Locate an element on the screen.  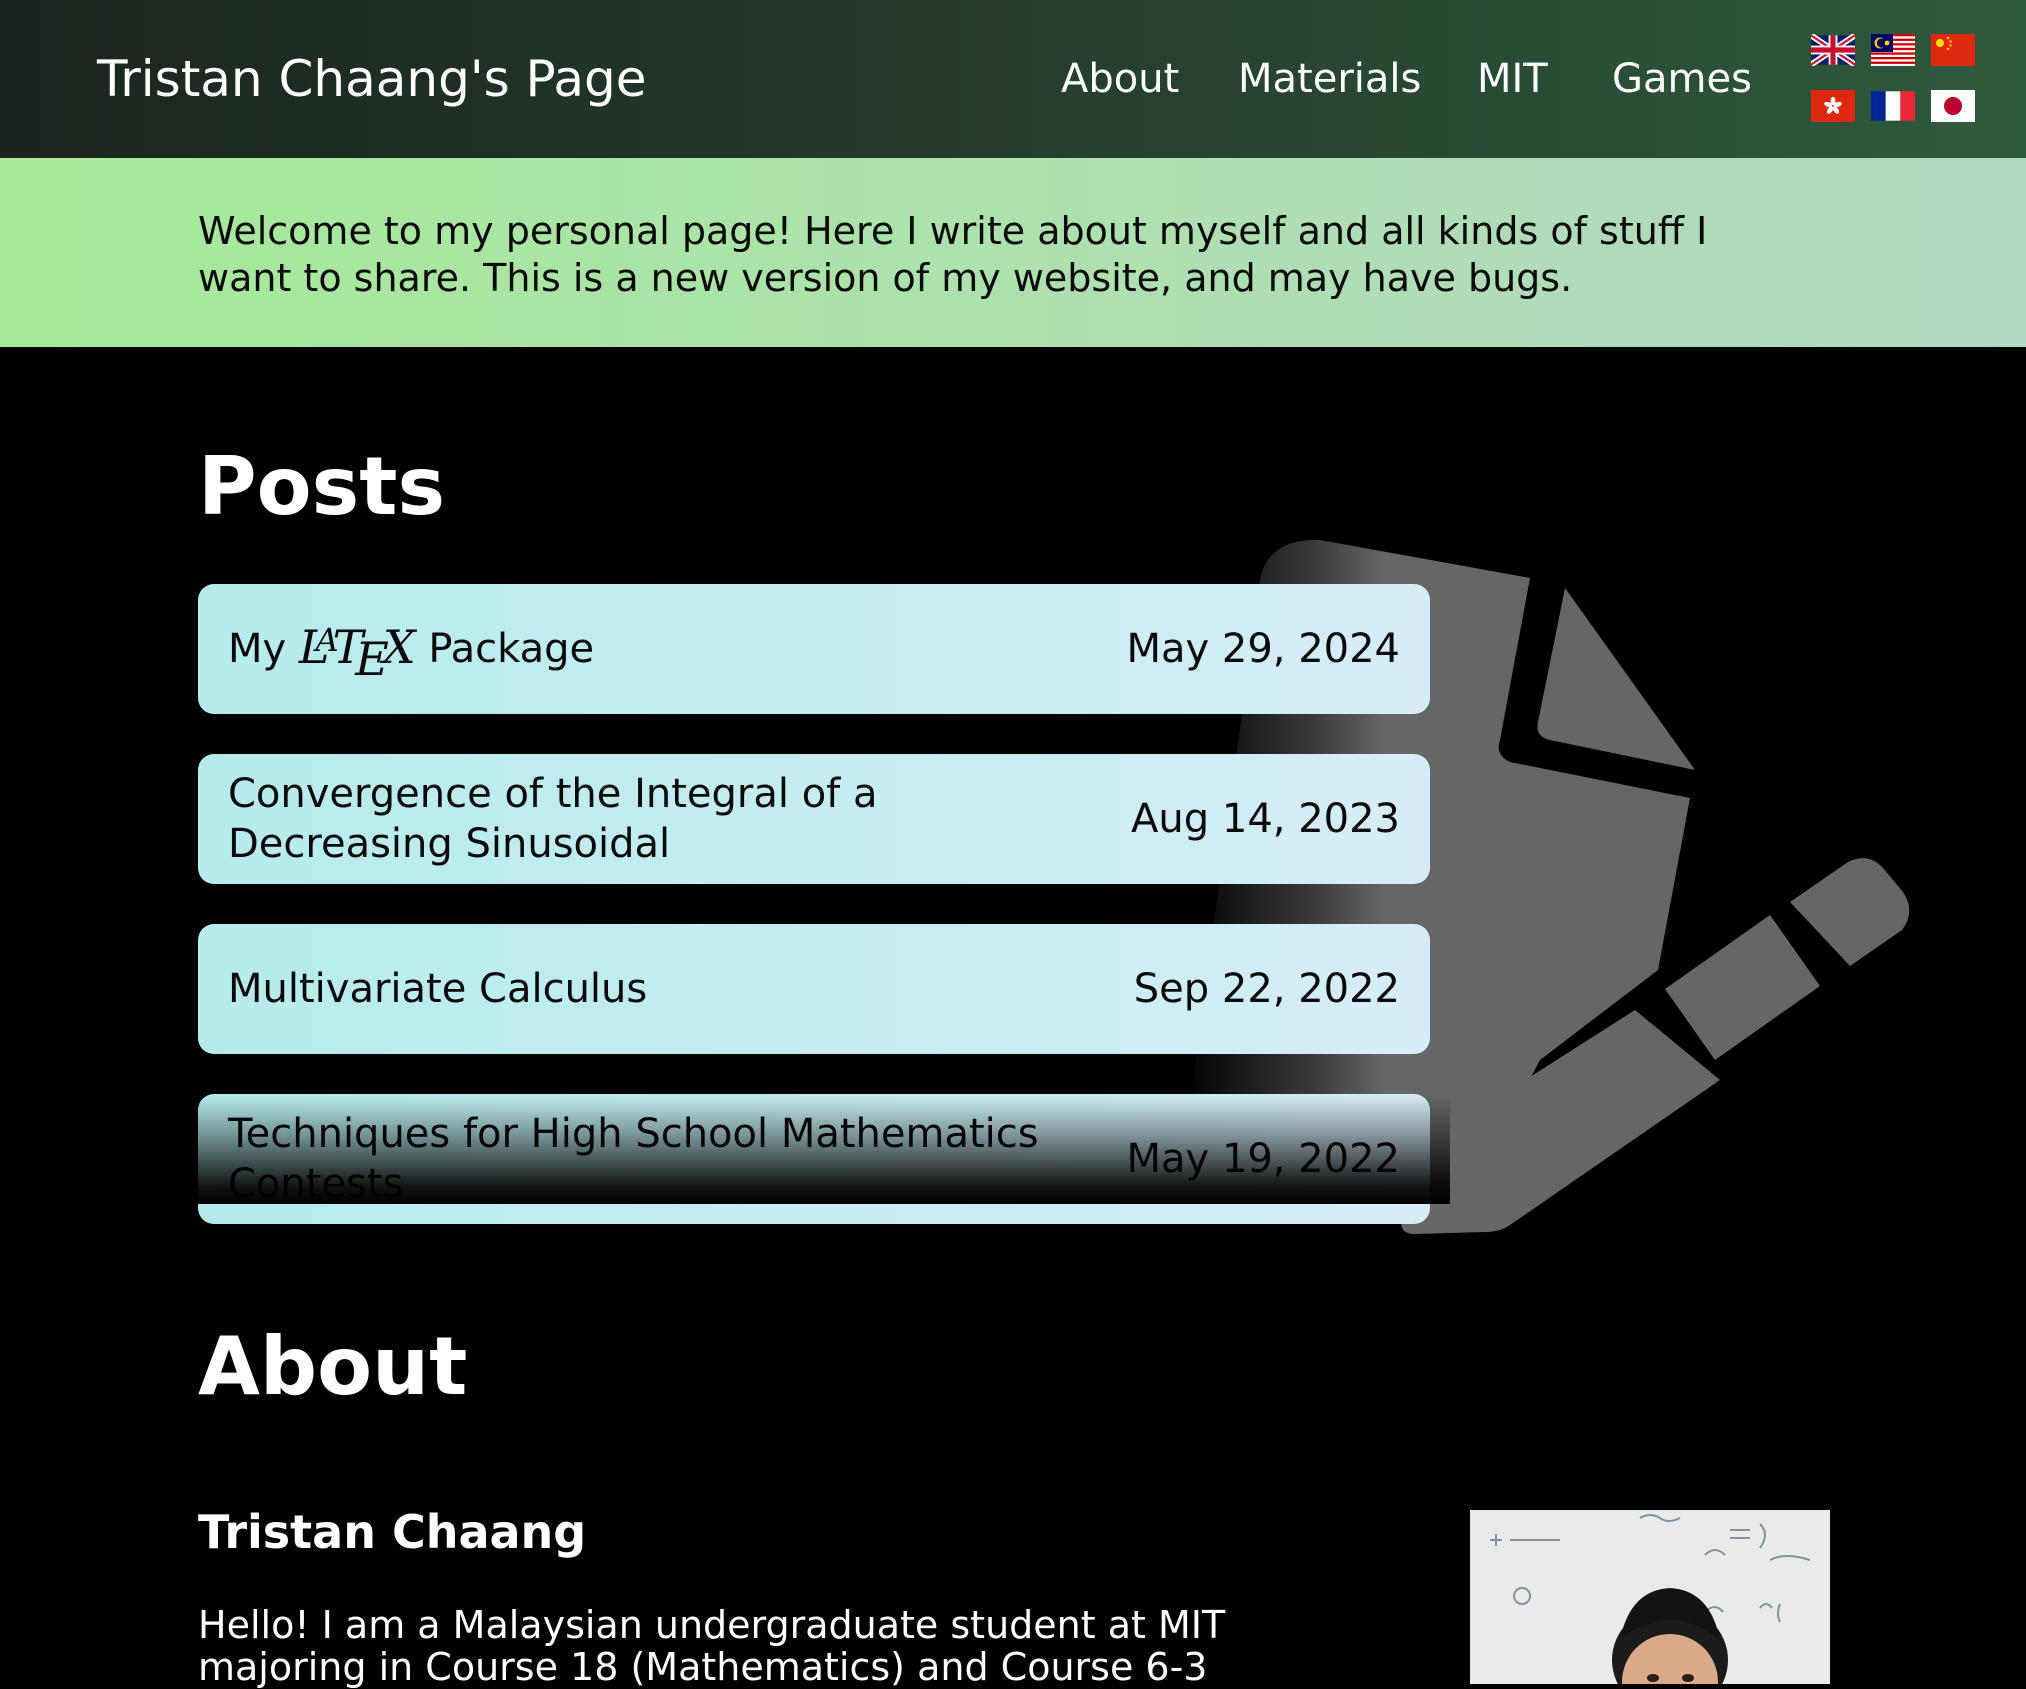
post-card-multivariate-calculus: Multivariate Calculus Sep 22, 2022 is located at coordinates (814, 989).